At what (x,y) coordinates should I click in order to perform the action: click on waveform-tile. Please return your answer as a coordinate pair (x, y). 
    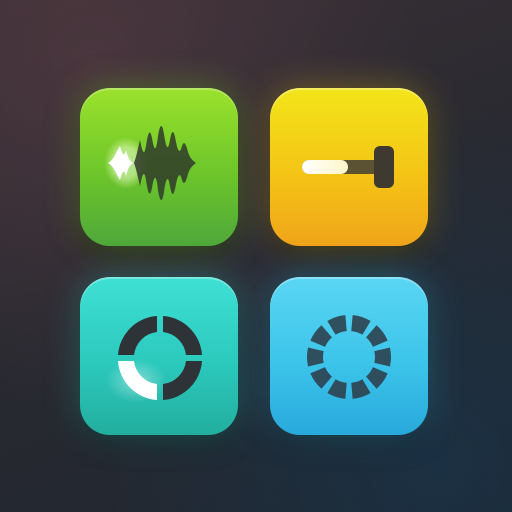
    Looking at the image, I should click on (159, 167).